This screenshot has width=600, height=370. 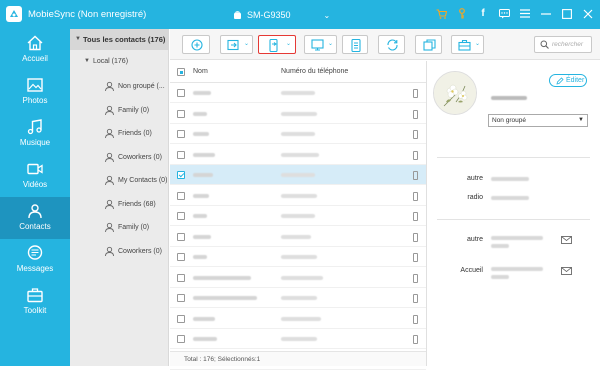 What do you see at coordinates (504, 13) in the screenshot?
I see `chat-icon` at bounding box center [504, 13].